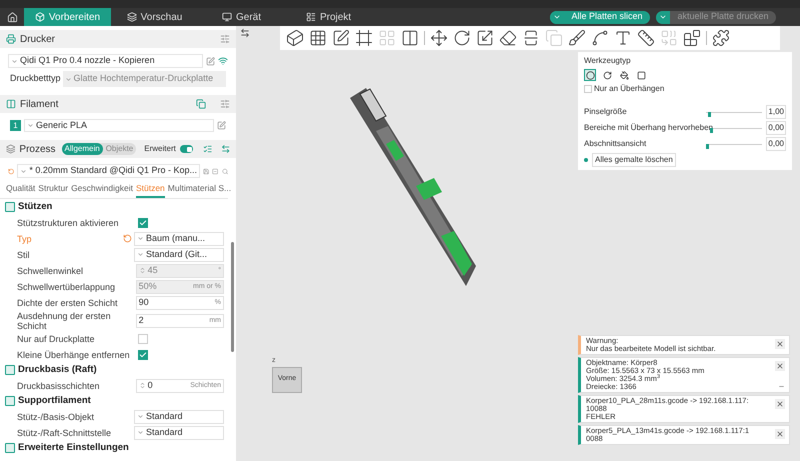 This screenshot has width=800, height=461. Describe the element at coordinates (590, 75) in the screenshot. I see `circle-tool-icon` at that location.